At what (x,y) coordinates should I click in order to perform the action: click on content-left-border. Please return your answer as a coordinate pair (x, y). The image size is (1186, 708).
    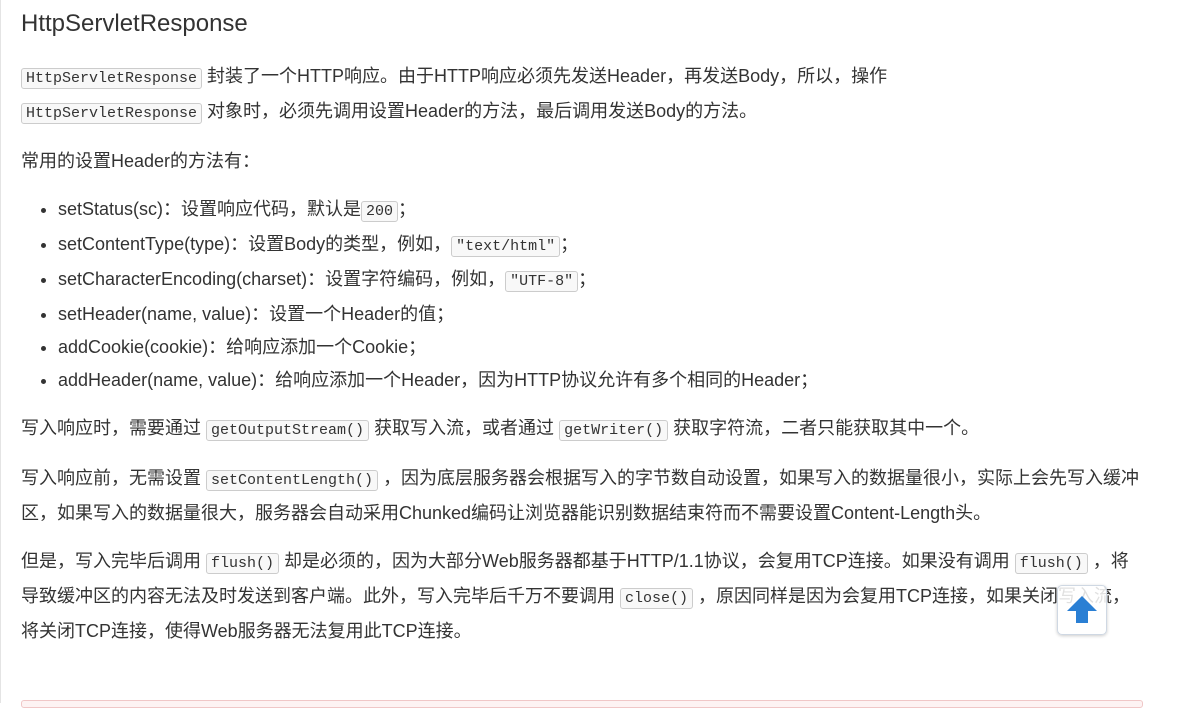
    Looking at the image, I should click on (0, 351).